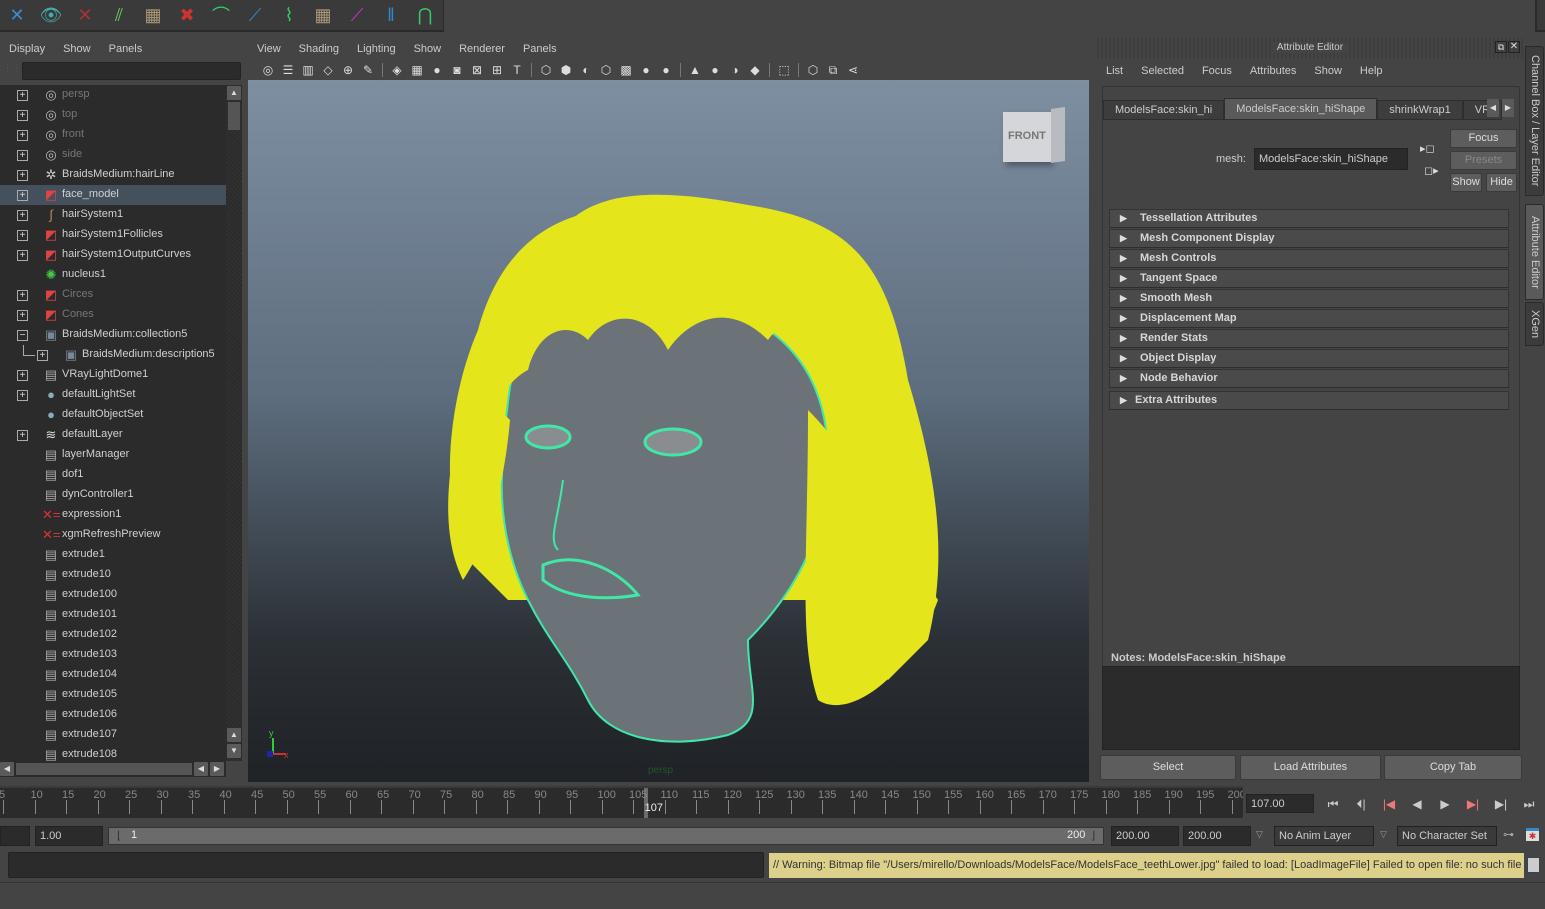 The width and height of the screenshot is (1545, 909). What do you see at coordinates (1501, 47) in the screenshot?
I see `float-panel-icon: ⧉` at bounding box center [1501, 47].